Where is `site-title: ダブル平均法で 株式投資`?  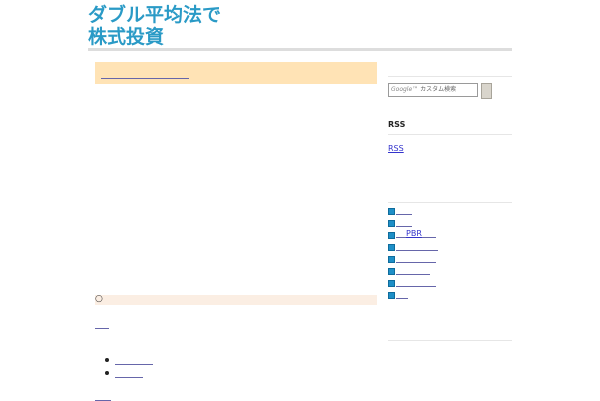
site-title: ダブル平均法で 株式投資 is located at coordinates (154, 26).